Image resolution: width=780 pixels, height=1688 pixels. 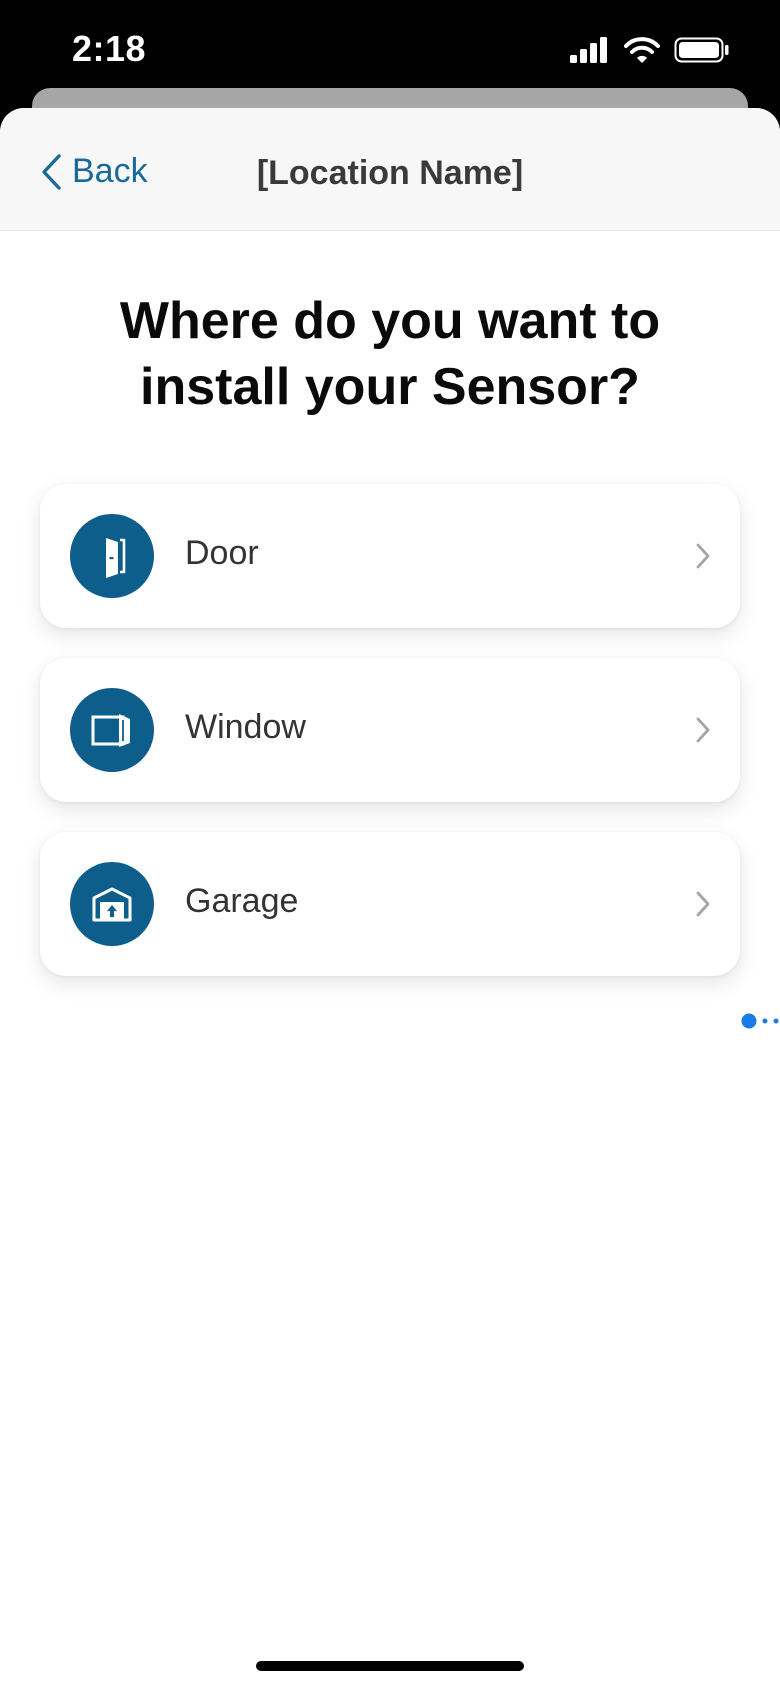 I want to click on option-door: Door, so click(x=390, y=556).